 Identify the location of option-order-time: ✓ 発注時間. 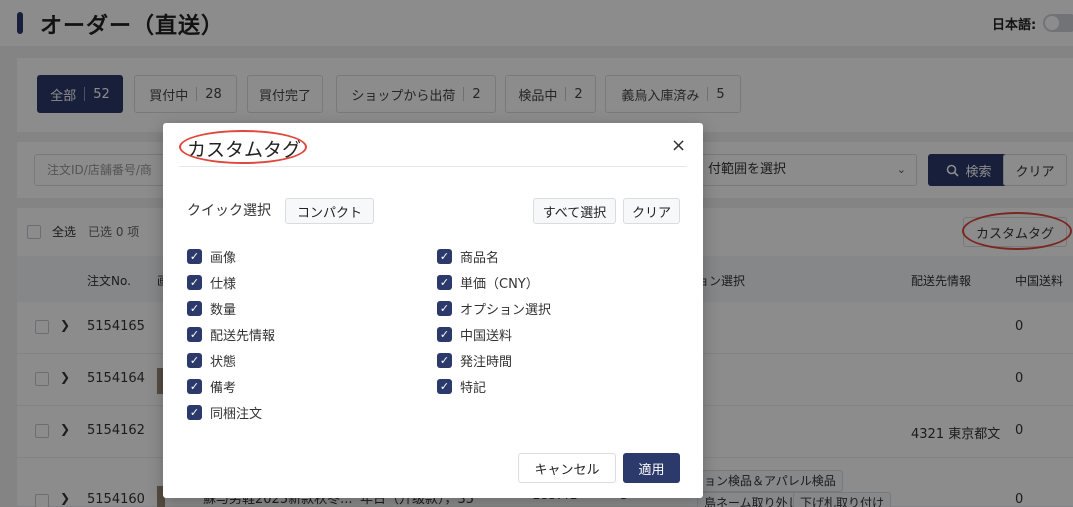
(474, 360).